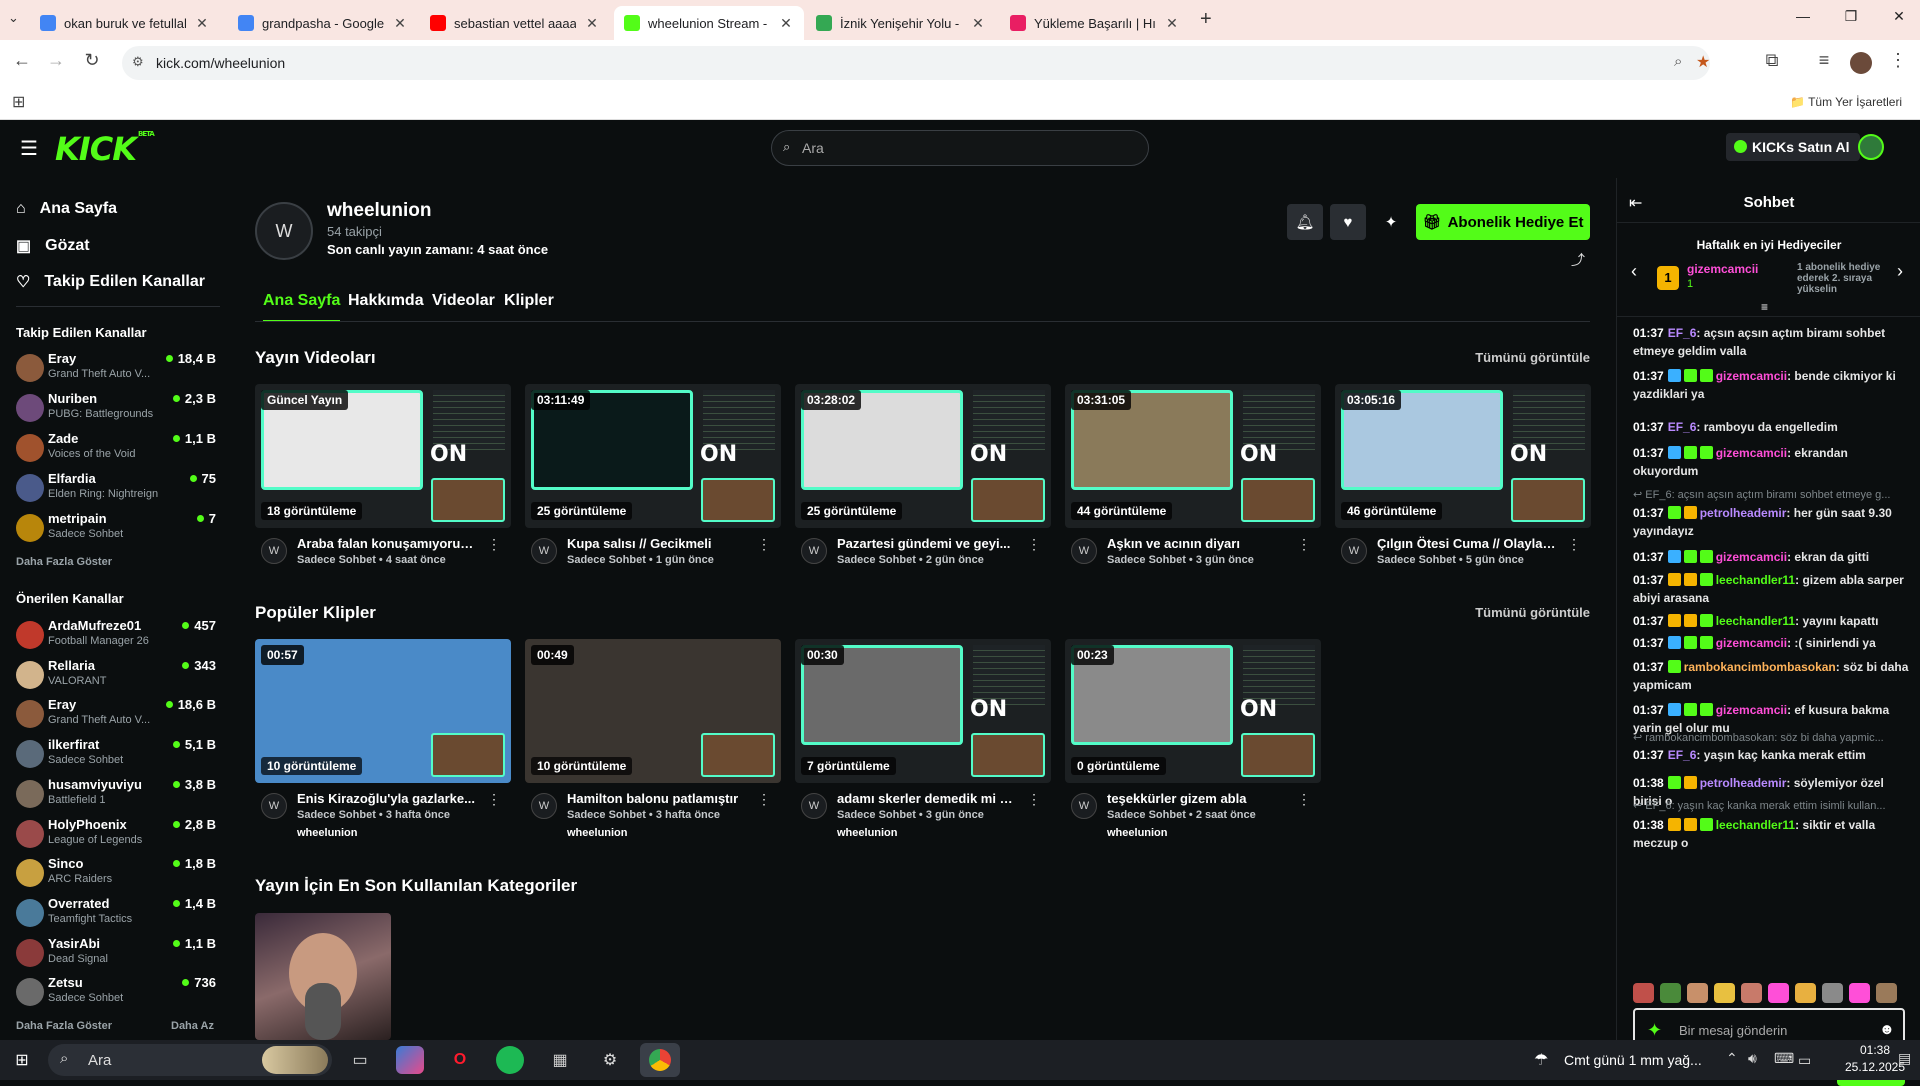 The width and height of the screenshot is (1920, 1086). I want to click on card-title: teşekkürler gizem abla, so click(1197, 798).